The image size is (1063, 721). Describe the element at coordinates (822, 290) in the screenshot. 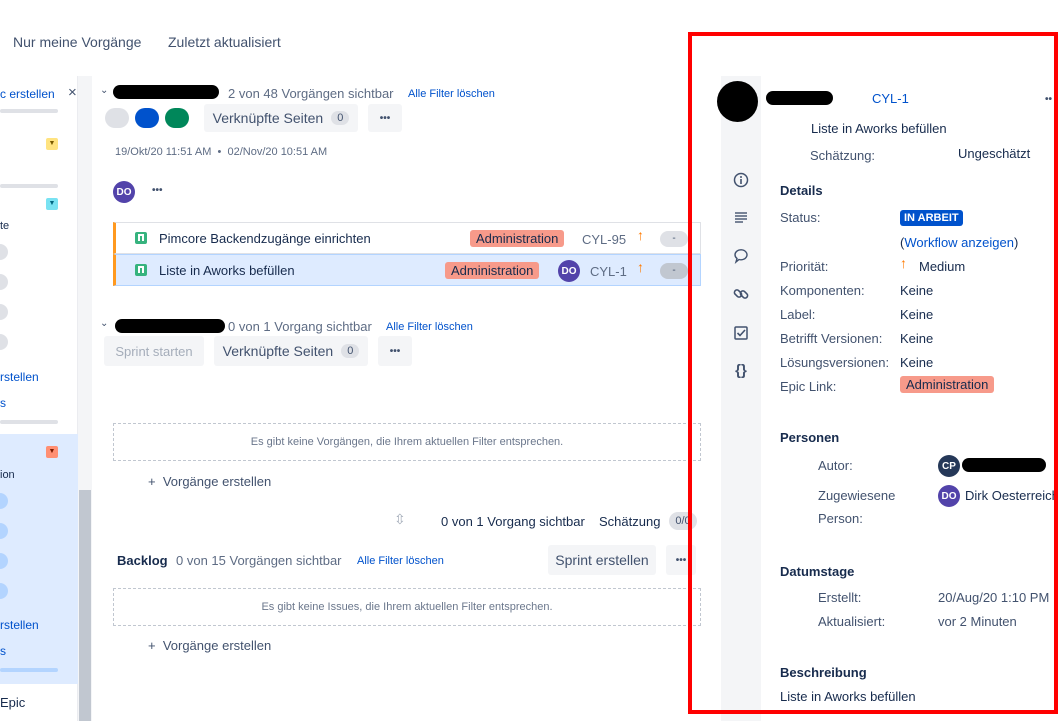

I see `components-label: Komponenten:` at that location.